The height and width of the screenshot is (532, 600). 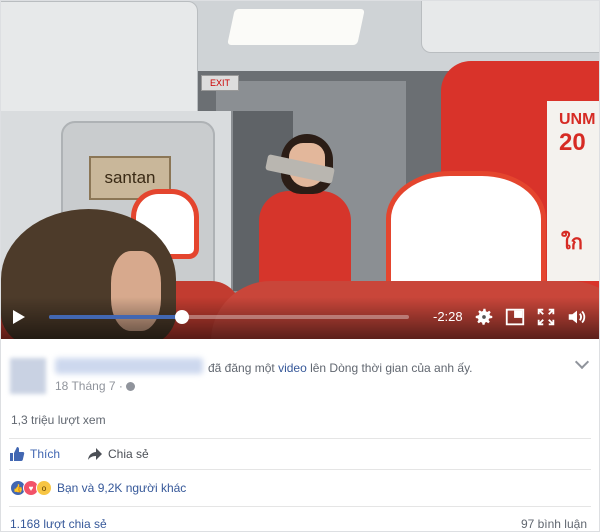 I want to click on poster-text: 20, so click(x=572, y=142).